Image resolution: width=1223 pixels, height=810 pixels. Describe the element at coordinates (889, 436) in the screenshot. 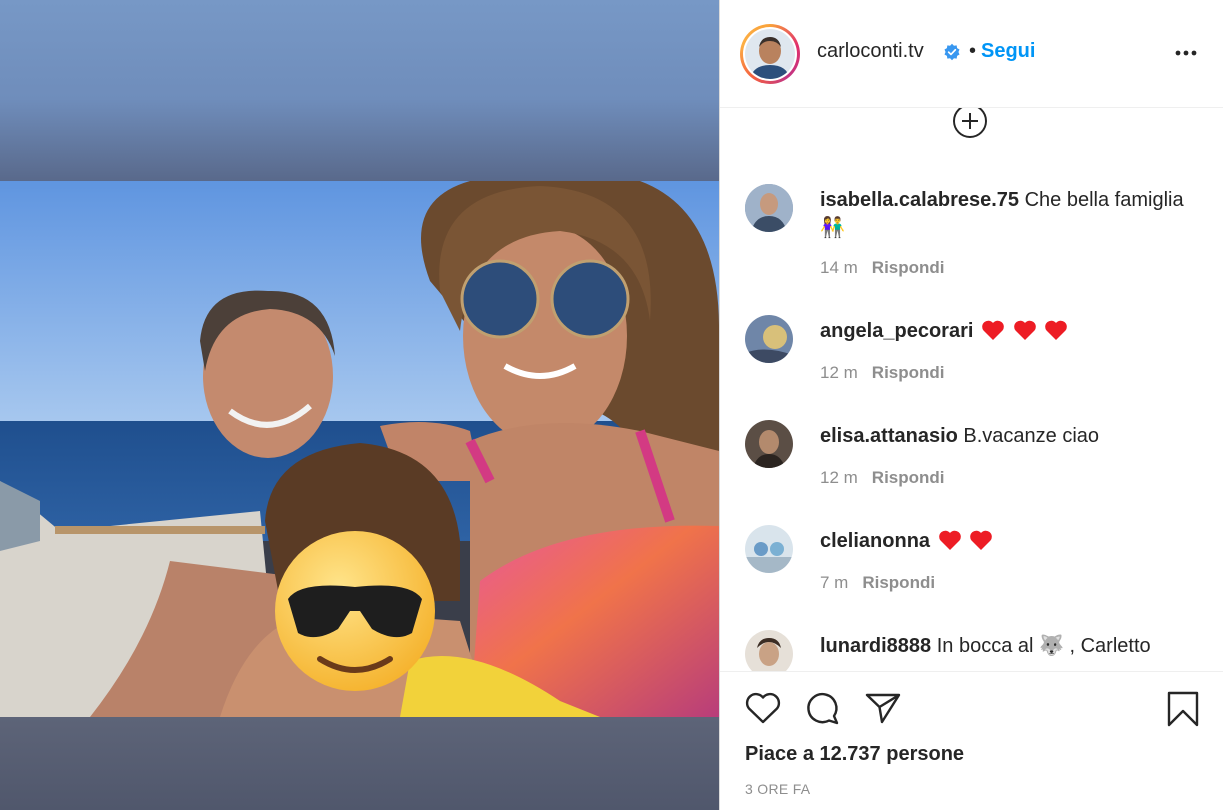

I see `comment-username: elisa.attanasio` at that location.